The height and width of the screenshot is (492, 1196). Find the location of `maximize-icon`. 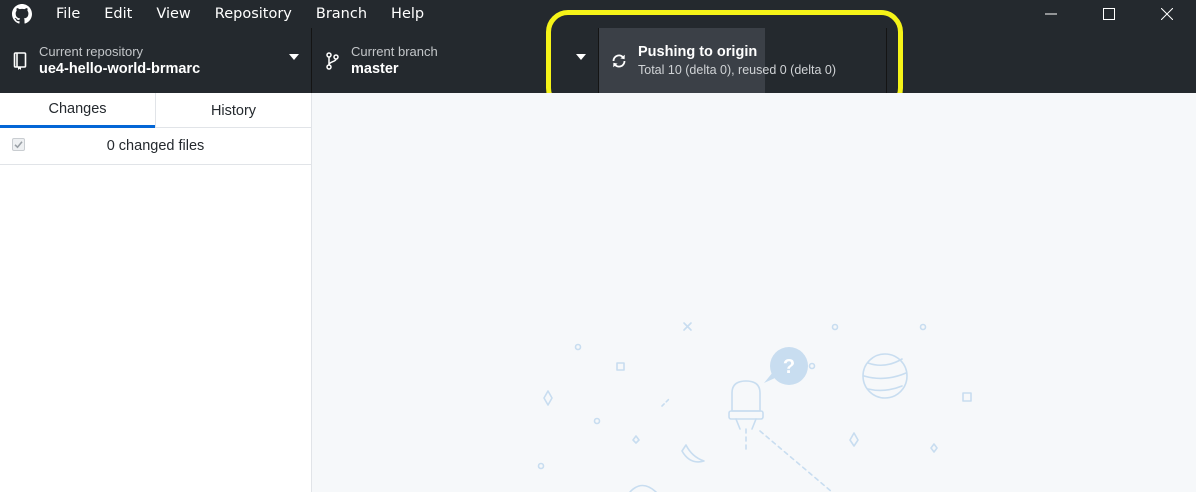

maximize-icon is located at coordinates (1109, 14).